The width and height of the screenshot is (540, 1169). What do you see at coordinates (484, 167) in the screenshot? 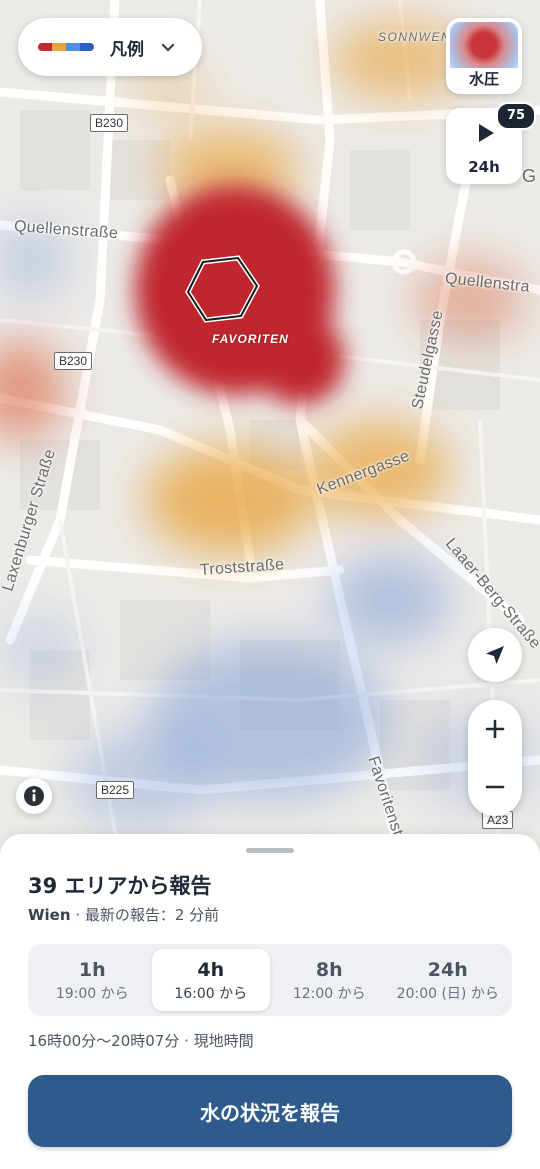
I see `playback-duration-label: 24h` at bounding box center [484, 167].